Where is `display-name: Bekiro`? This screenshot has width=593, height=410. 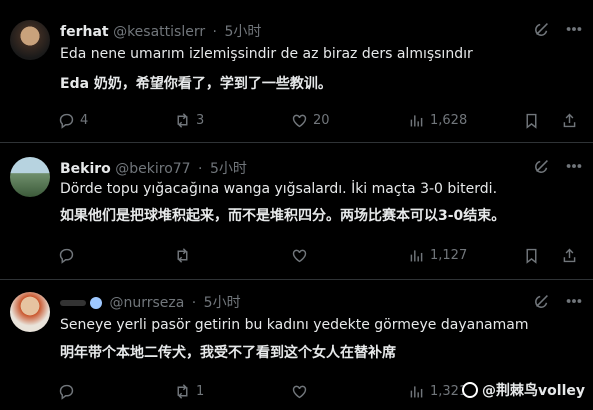 display-name: Bekiro is located at coordinates (85, 169).